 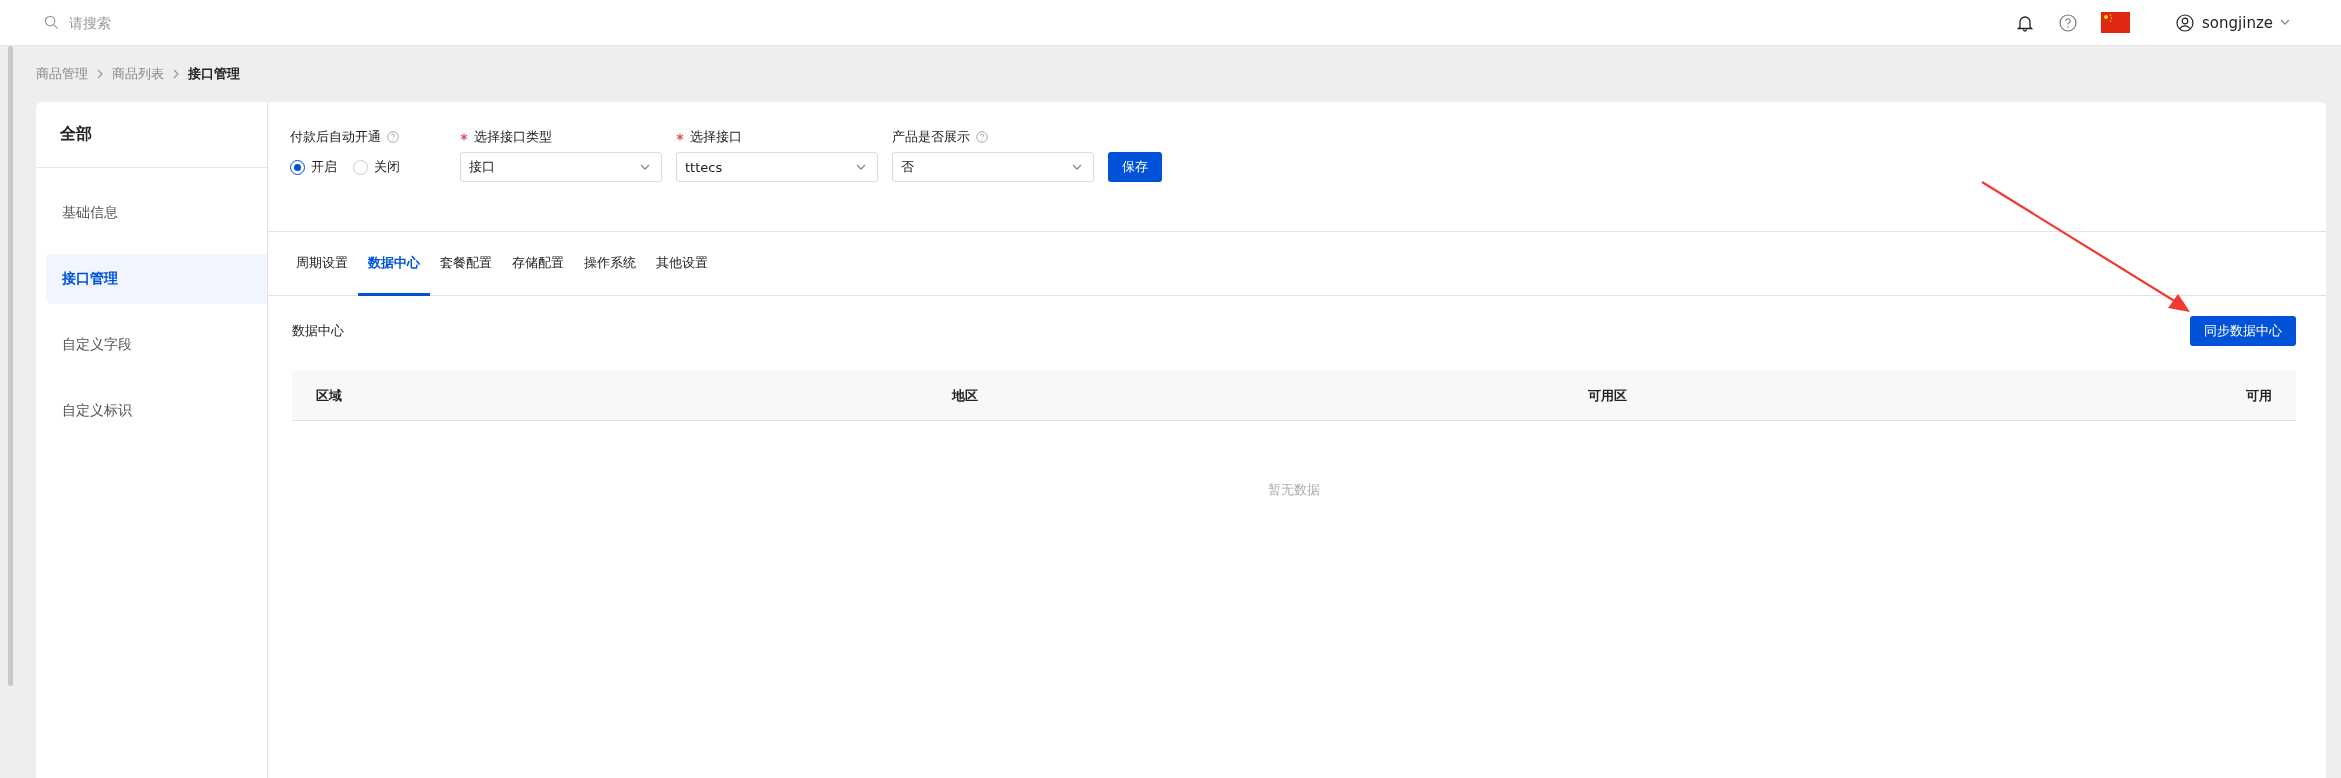 I want to click on column-header: 区域, so click(x=329, y=395).